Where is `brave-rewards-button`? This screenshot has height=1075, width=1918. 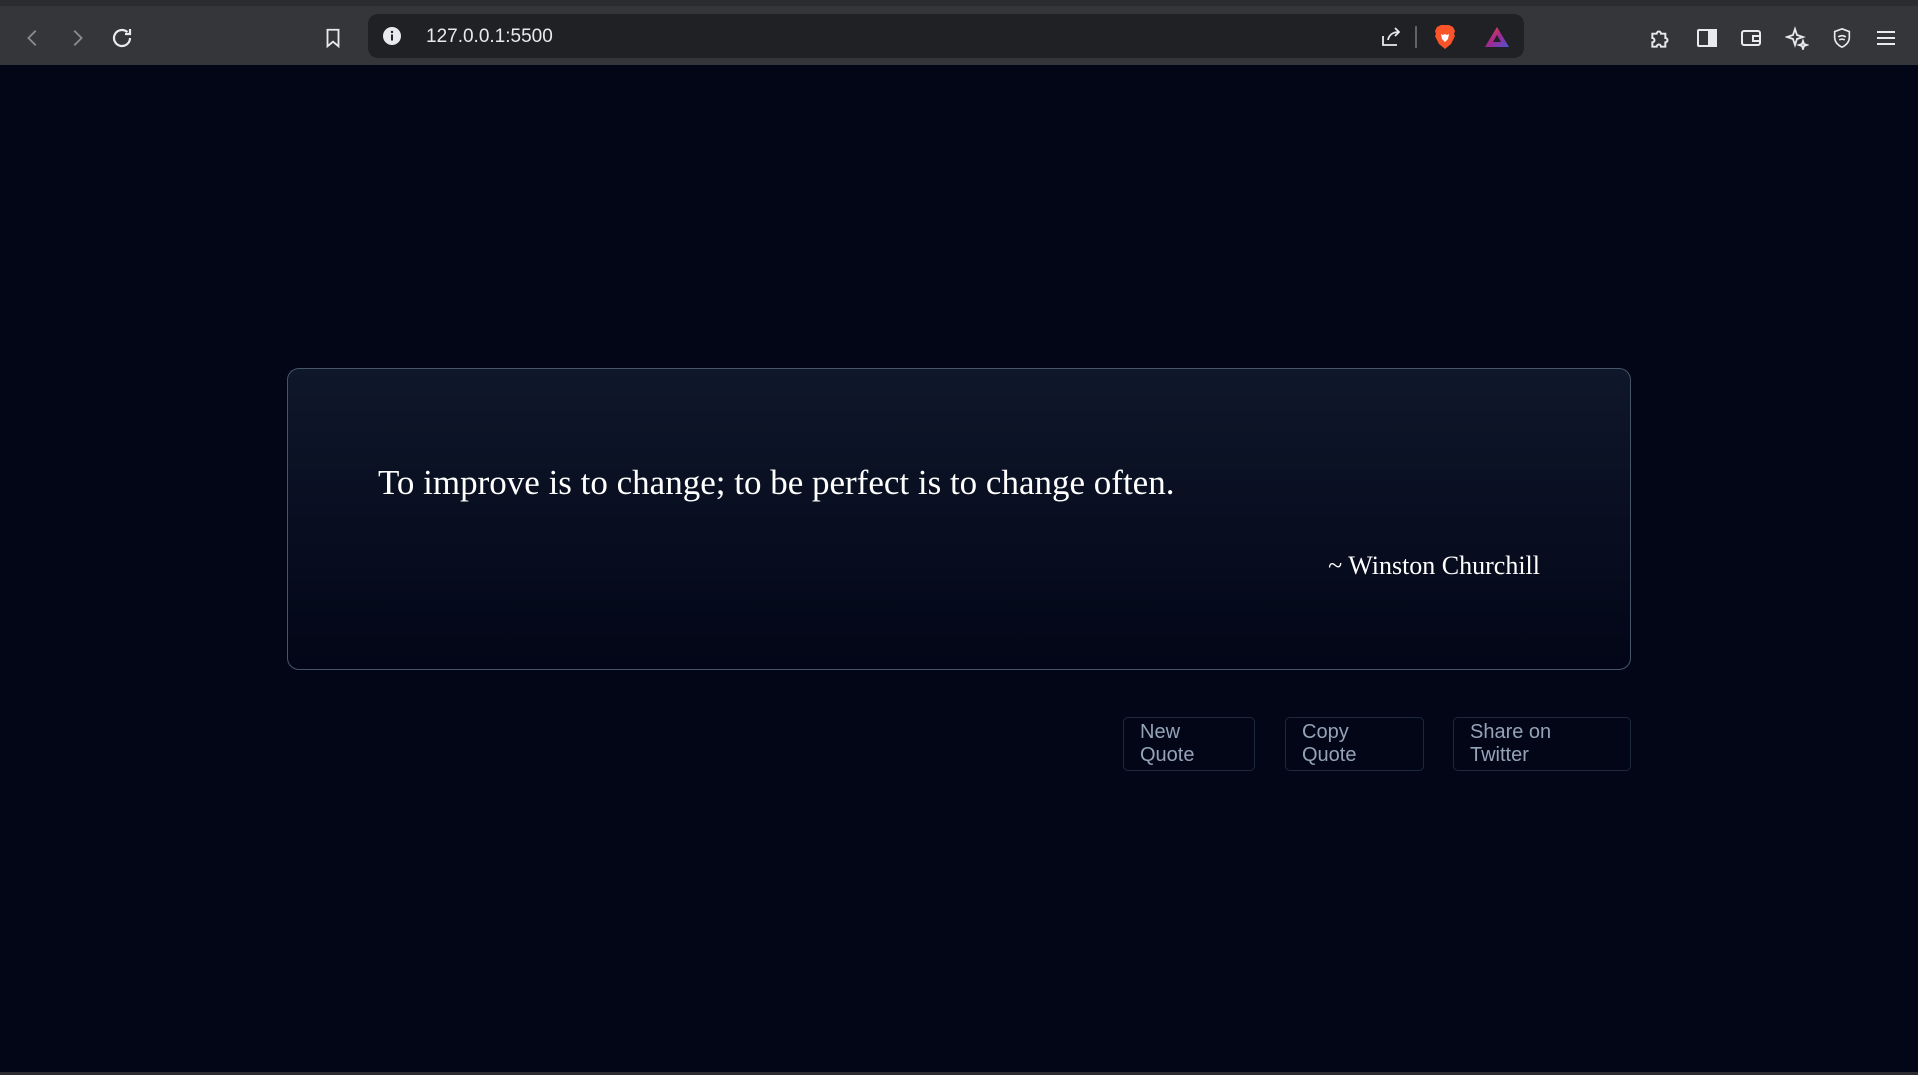
brave-rewards-button is located at coordinates (1497, 37).